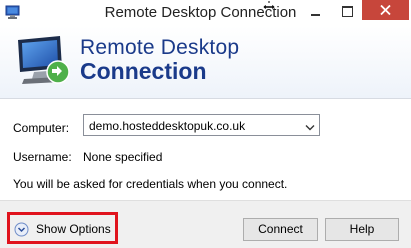 Image resolution: width=411 pixels, height=248 pixels. I want to click on minimize-button, so click(315, 12).